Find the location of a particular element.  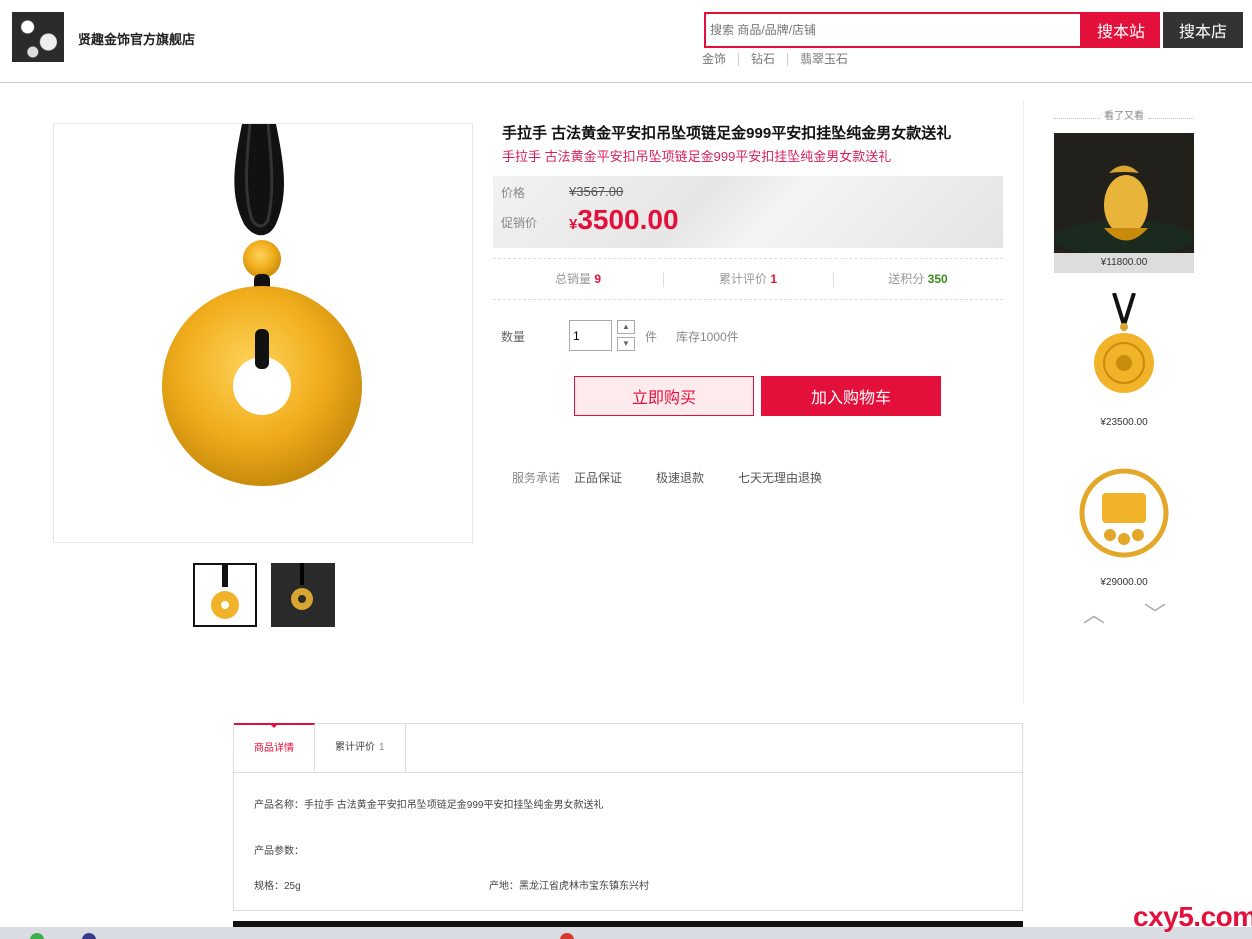

price-box: 价格 ¥3567.00 促销价 ¥3500.00 is located at coordinates (748, 212).